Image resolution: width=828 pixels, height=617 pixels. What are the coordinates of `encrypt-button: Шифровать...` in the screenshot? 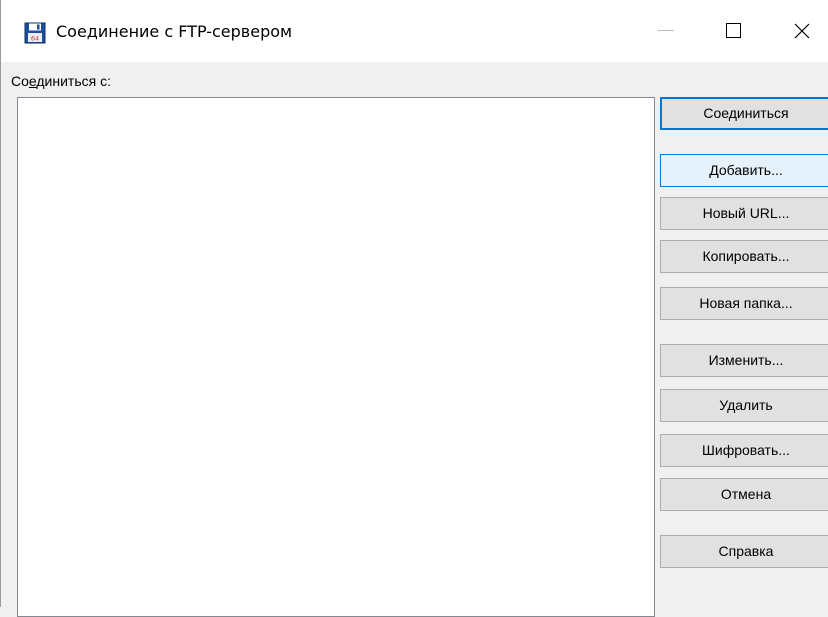 It's located at (744, 450).